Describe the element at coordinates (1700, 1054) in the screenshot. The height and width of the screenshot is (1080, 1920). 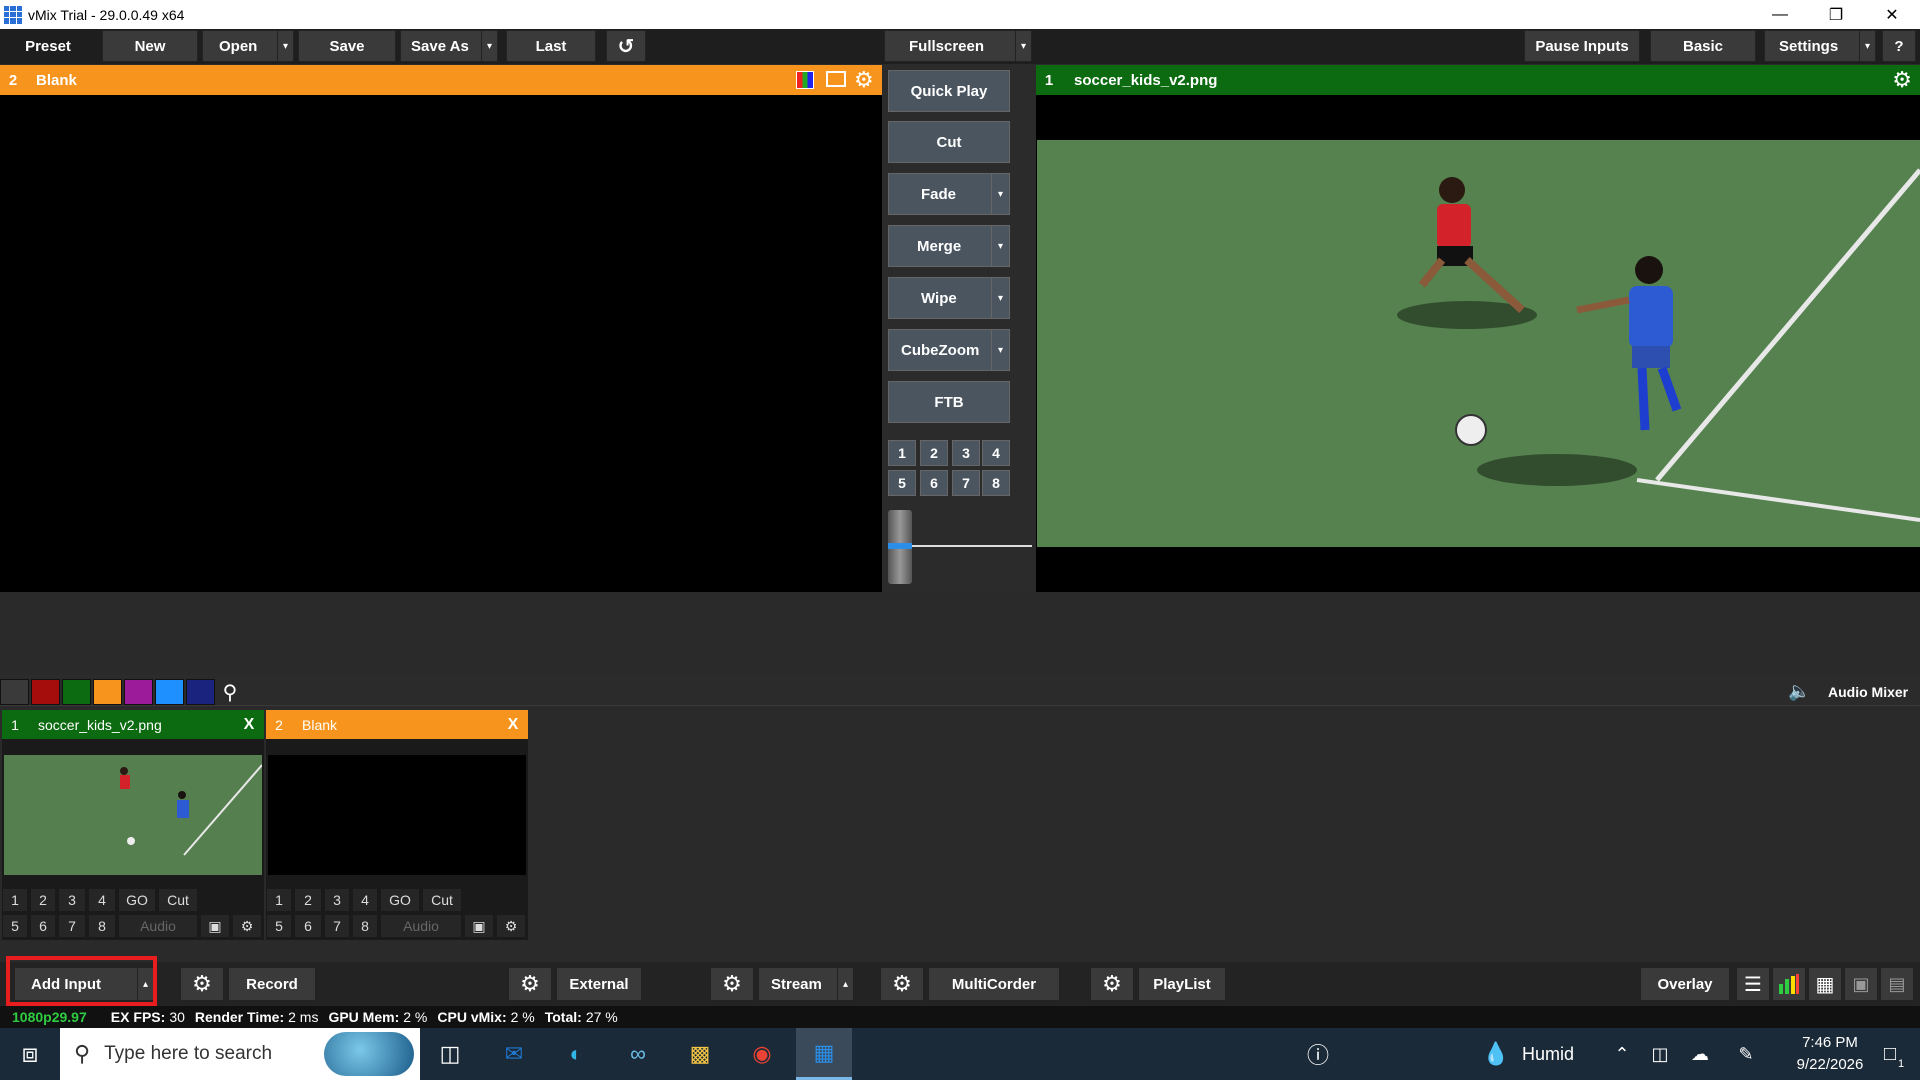
I see `network-off-icon: ☁` at that location.